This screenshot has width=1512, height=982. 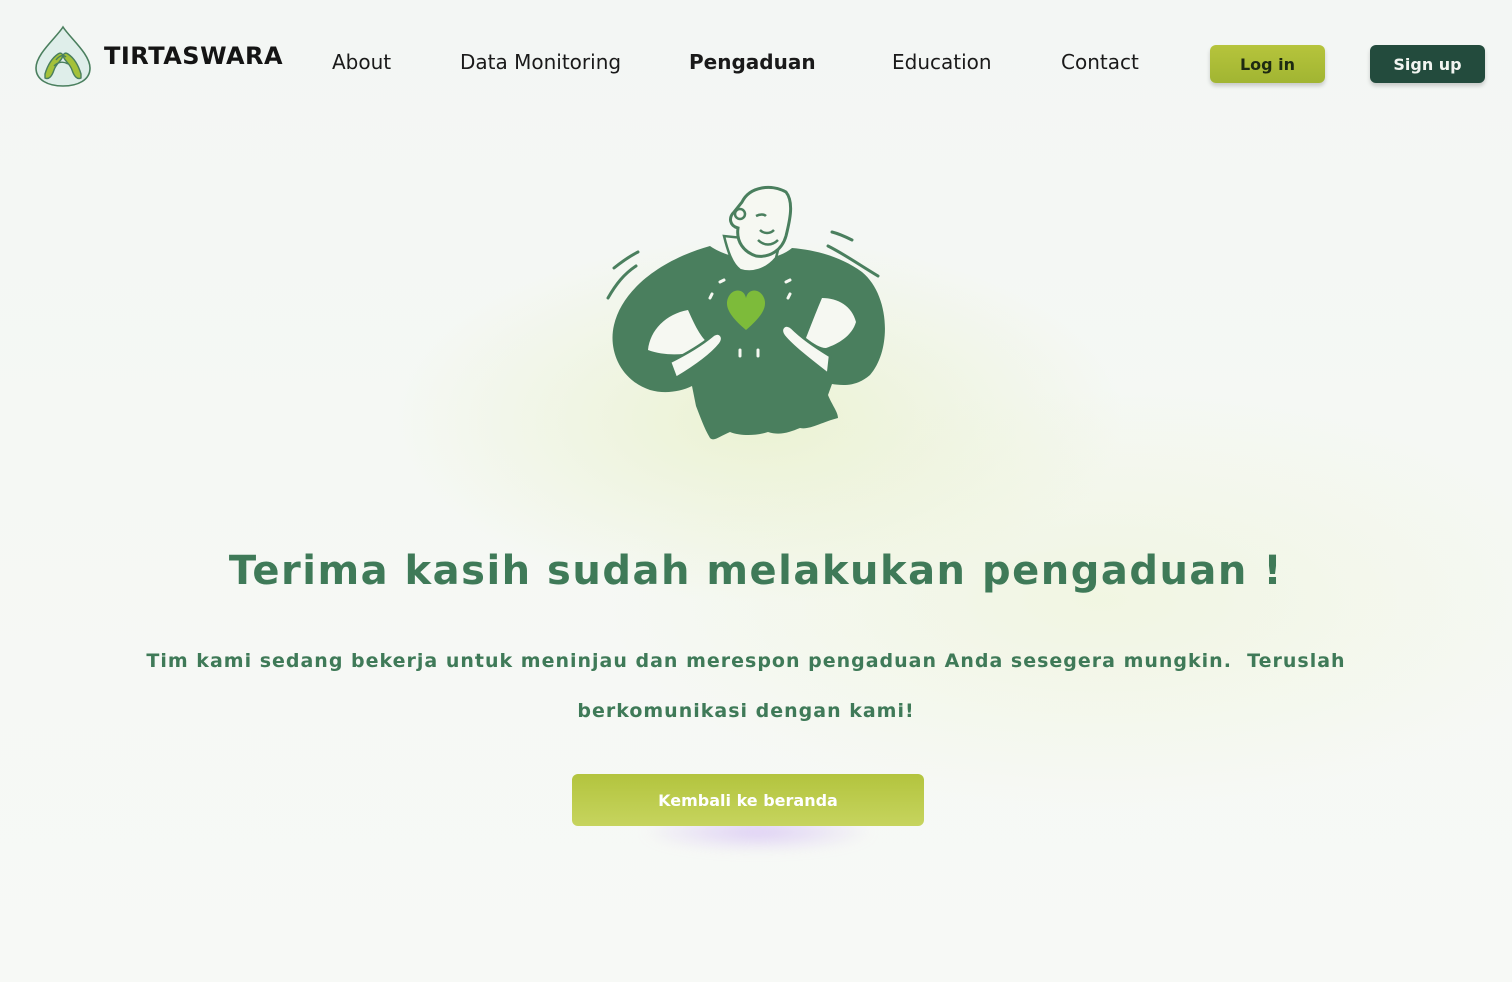 What do you see at coordinates (746, 711) in the screenshot?
I see `confirmation-message-line: berkomunikasi dengan kami!` at bounding box center [746, 711].